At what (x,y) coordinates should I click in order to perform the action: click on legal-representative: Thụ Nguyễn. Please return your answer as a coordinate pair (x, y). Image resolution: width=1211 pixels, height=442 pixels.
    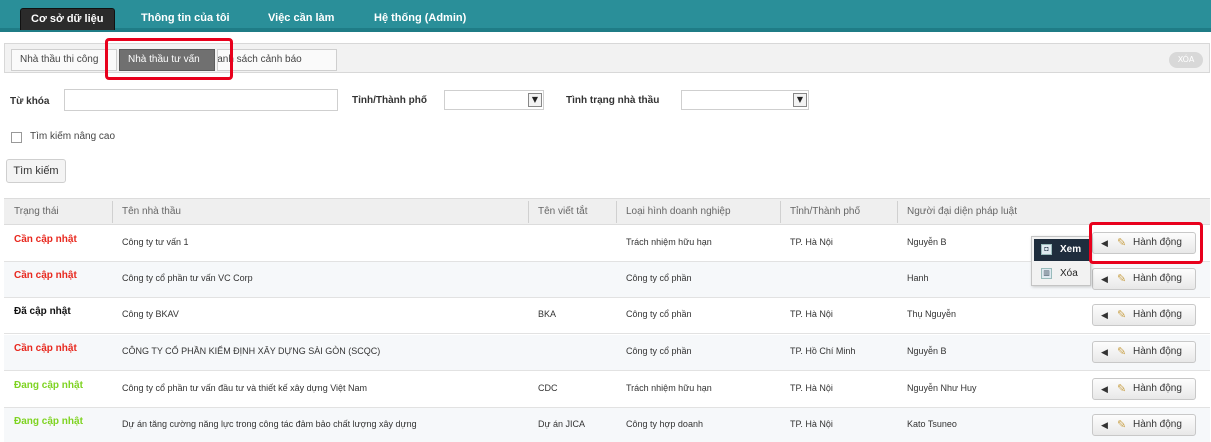
    Looking at the image, I should click on (932, 314).